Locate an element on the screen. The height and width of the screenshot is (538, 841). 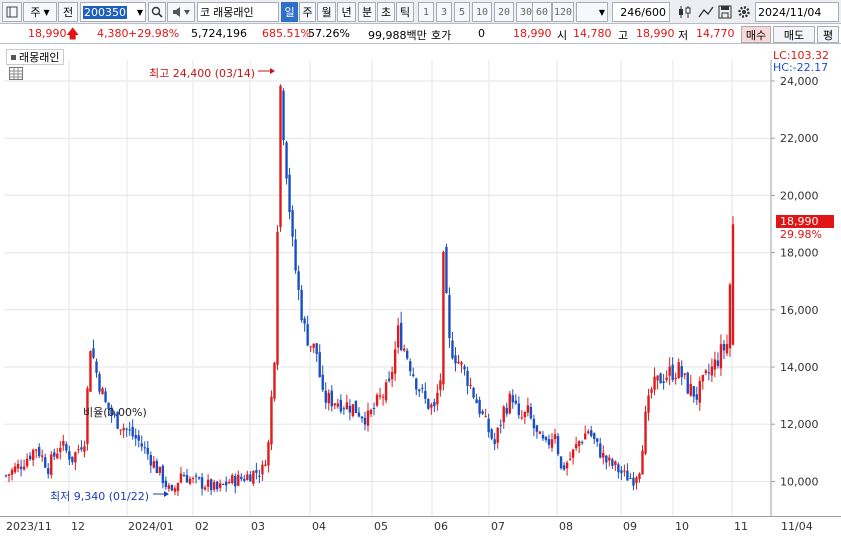
line-tool-icon is located at coordinates (706, 12).